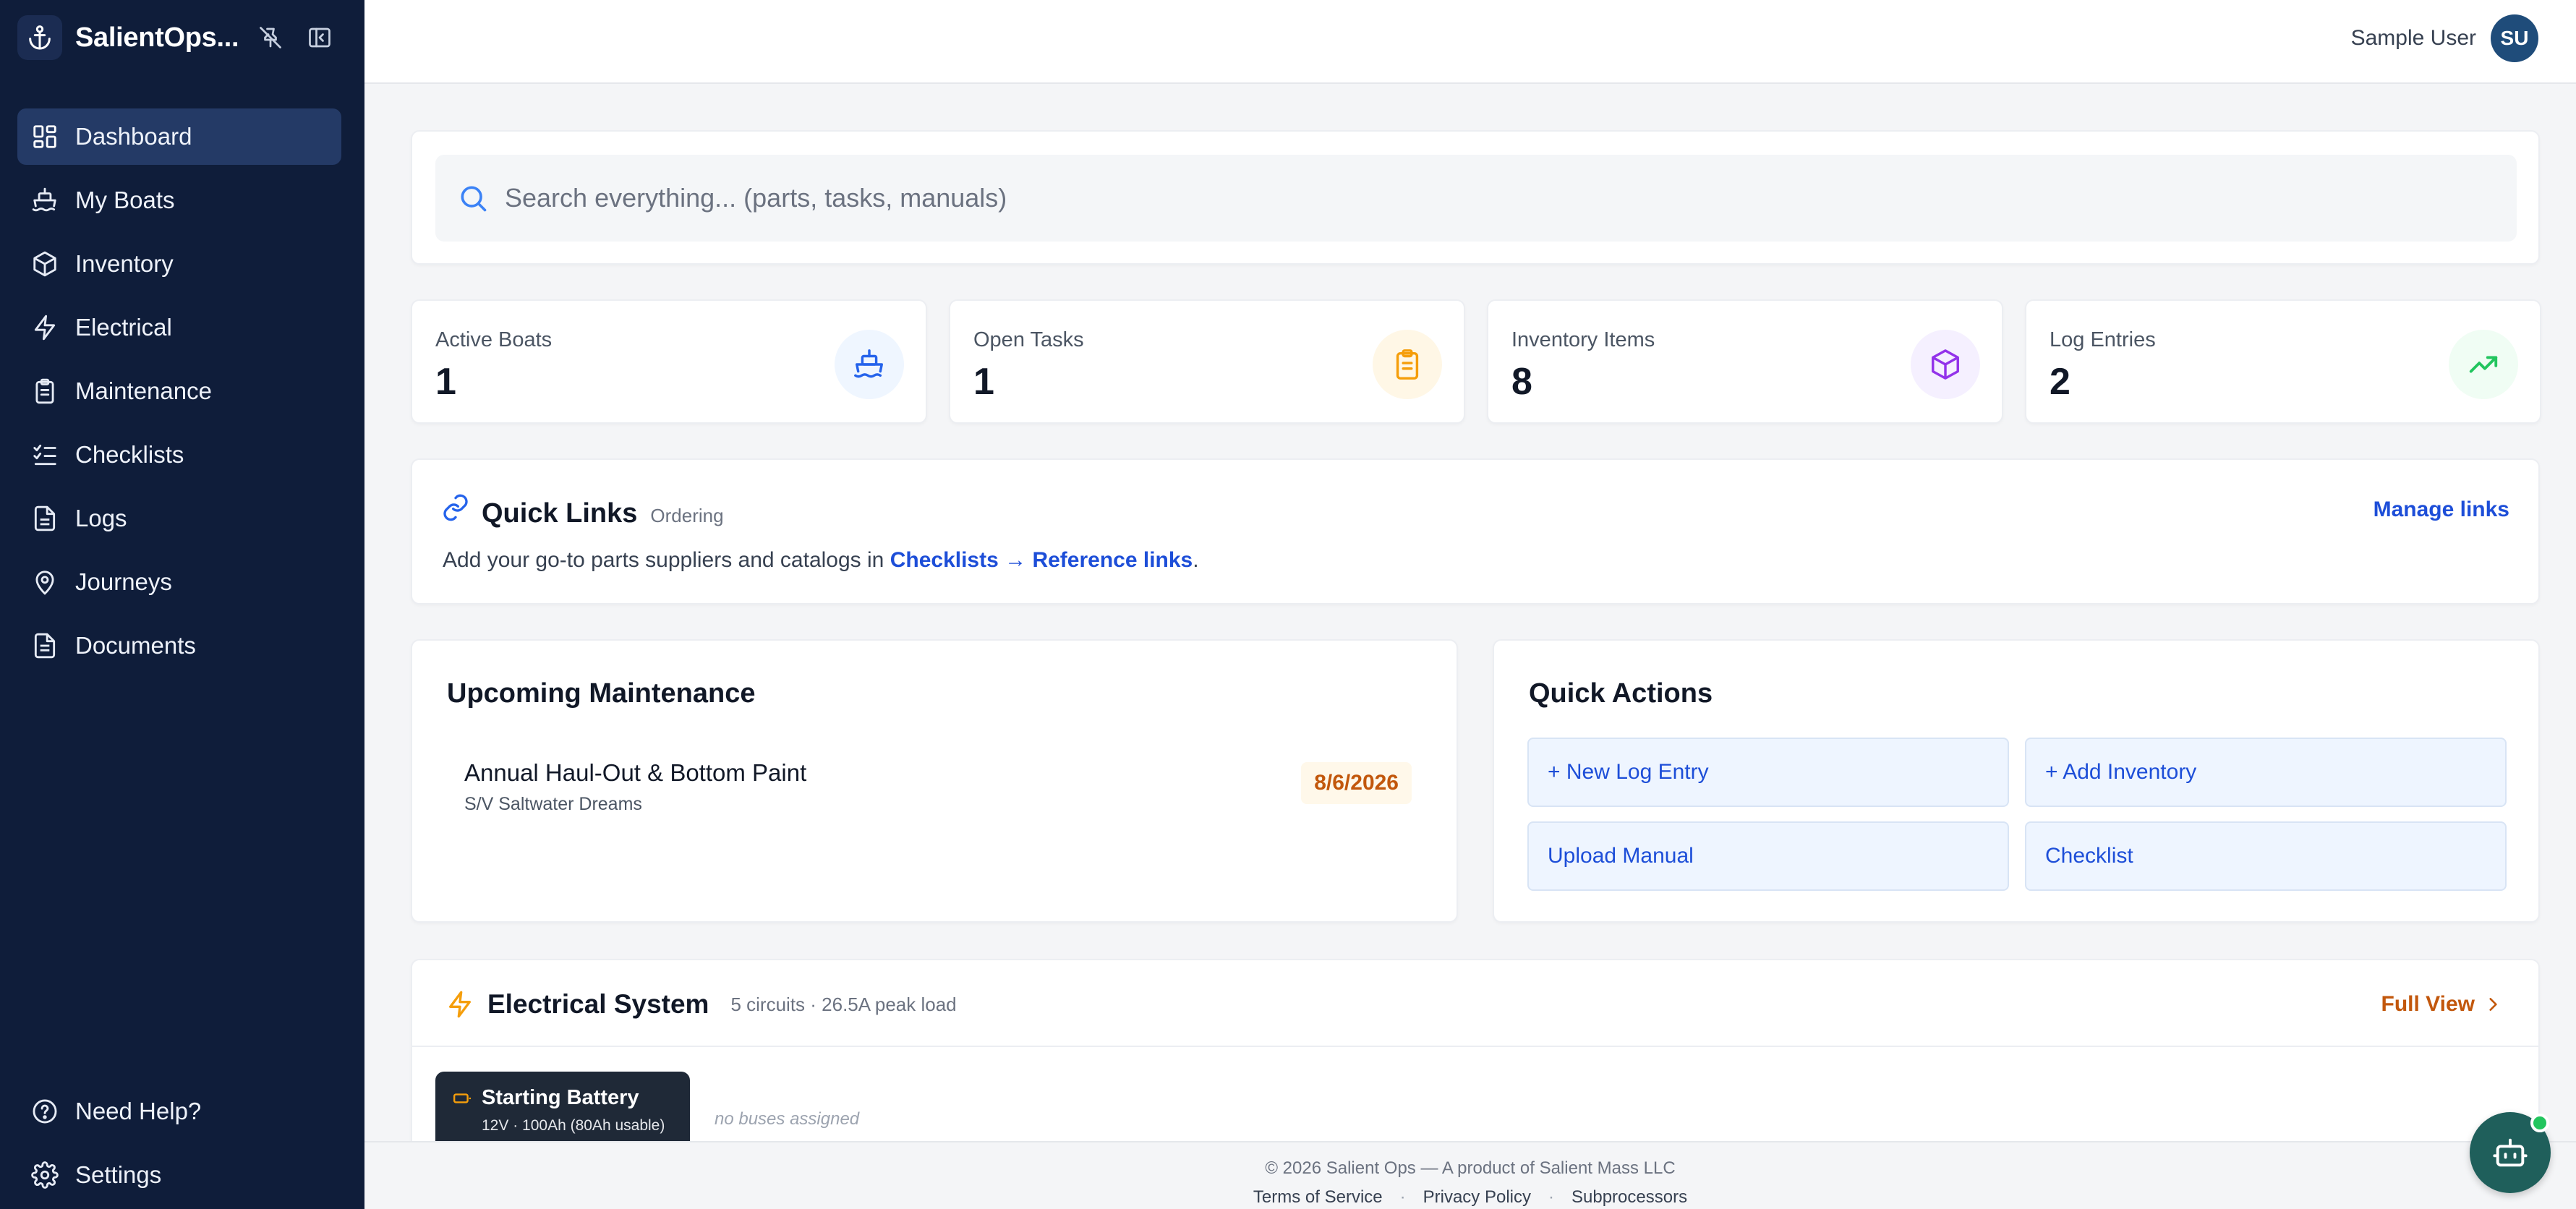 This screenshot has width=2576, height=1209. What do you see at coordinates (2413, 38) in the screenshot?
I see `user-name: Sample User` at bounding box center [2413, 38].